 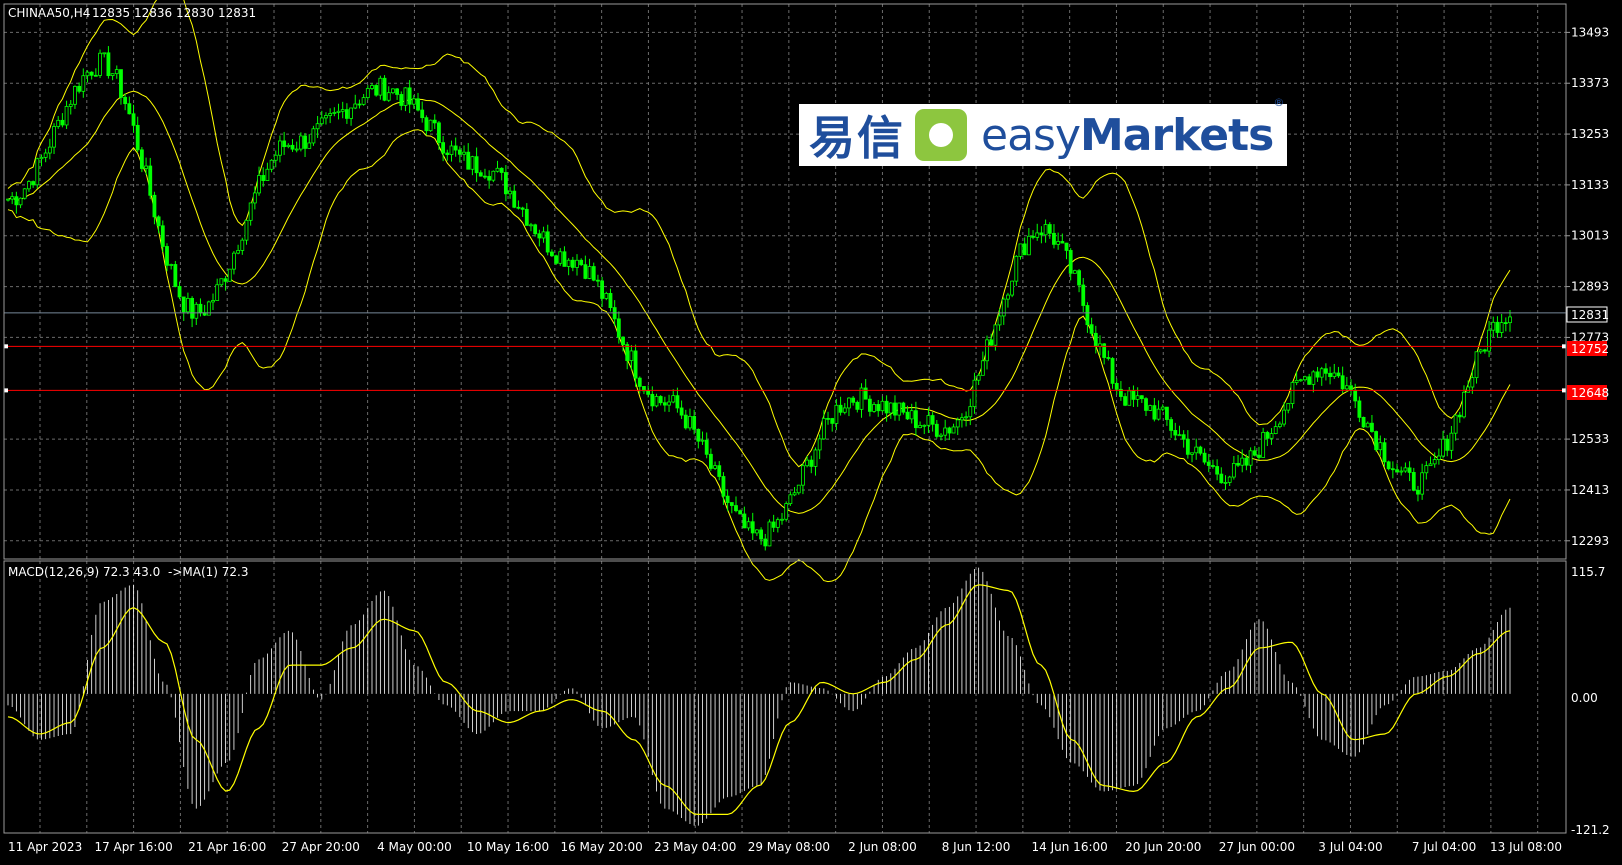 What do you see at coordinates (133, 847) in the screenshot?
I see `time-tick-label: 17 Apr 16:00` at bounding box center [133, 847].